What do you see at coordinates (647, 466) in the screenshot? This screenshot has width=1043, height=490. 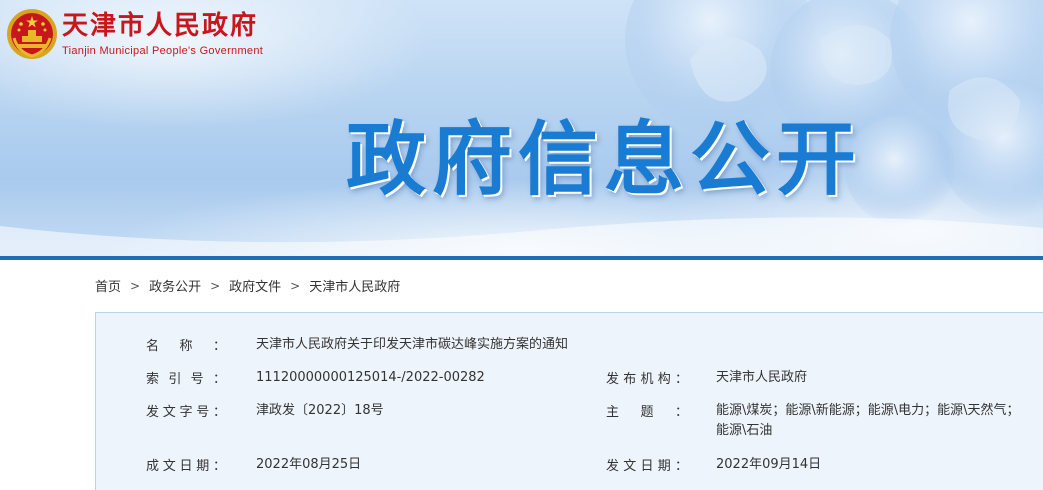 I see `published-date-label: 发文日期：` at bounding box center [647, 466].